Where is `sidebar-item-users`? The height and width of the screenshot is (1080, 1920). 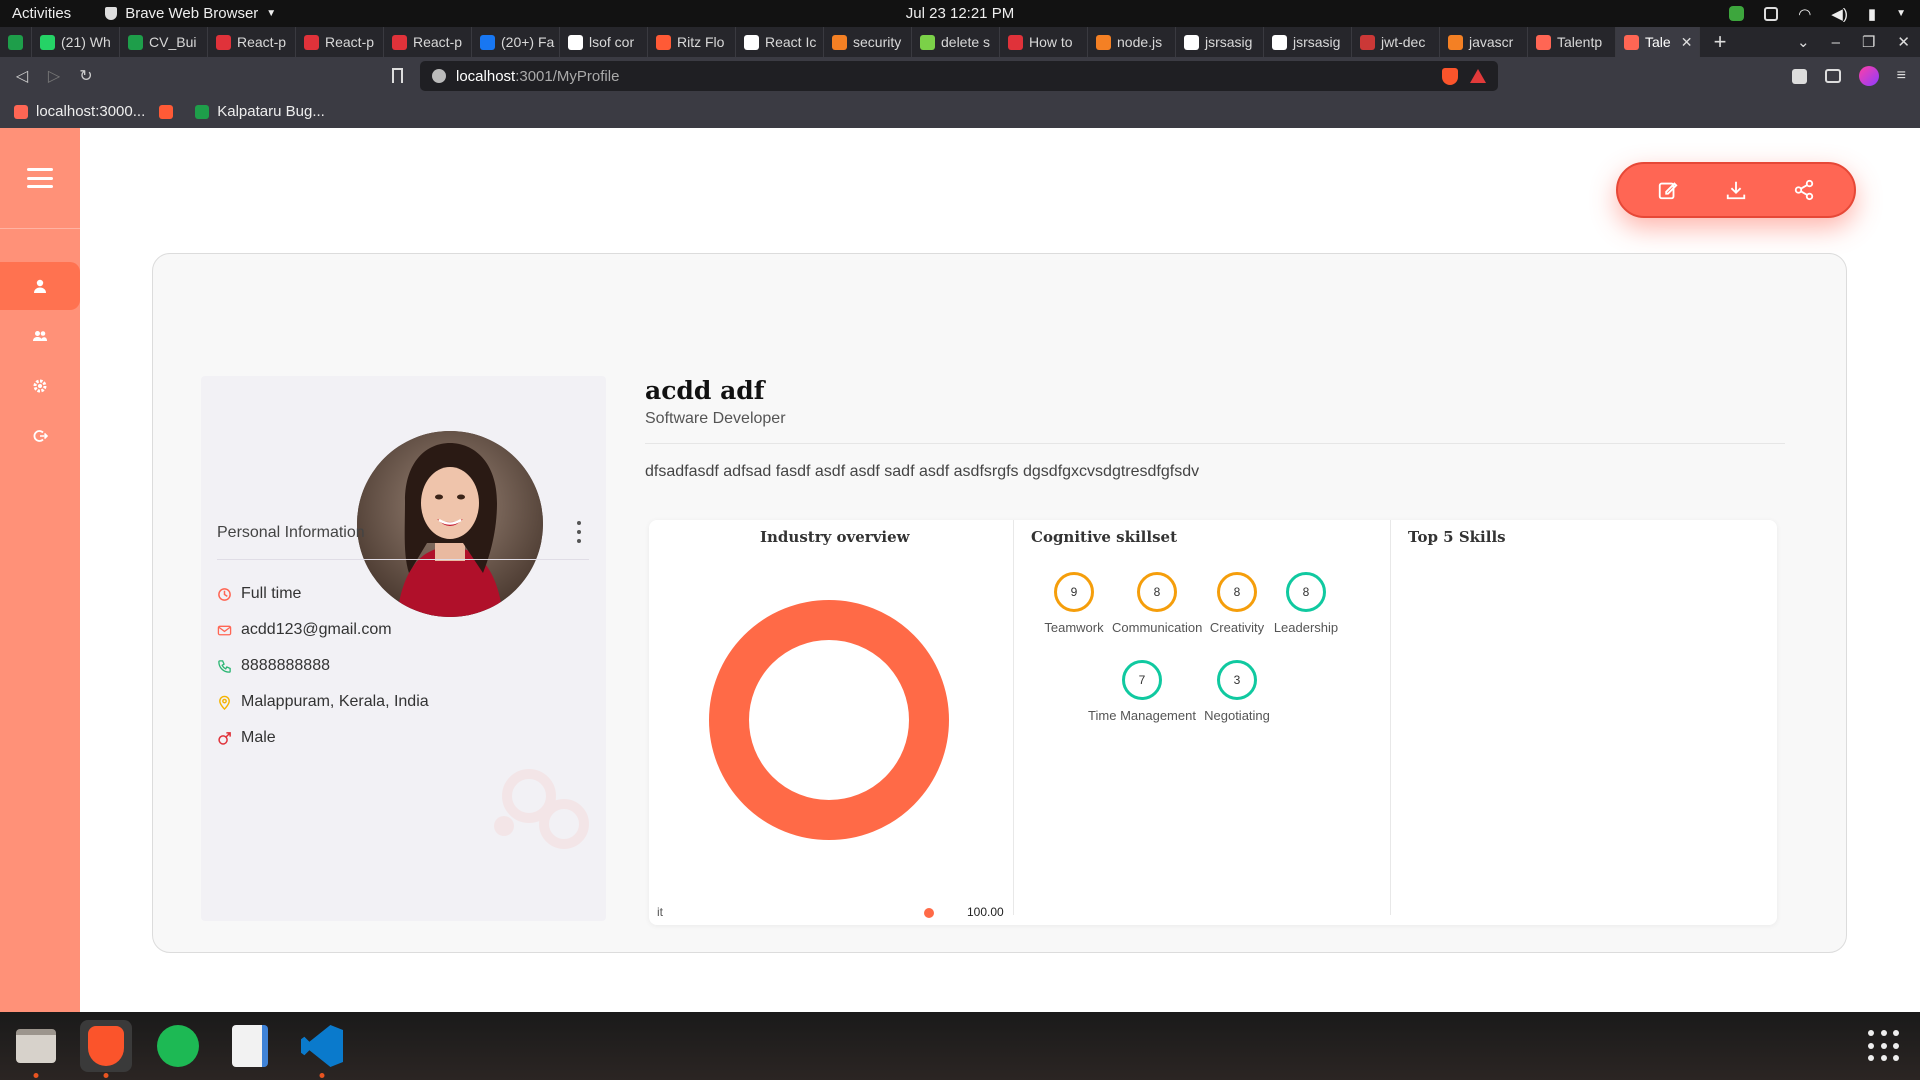 sidebar-item-users is located at coordinates (40, 336).